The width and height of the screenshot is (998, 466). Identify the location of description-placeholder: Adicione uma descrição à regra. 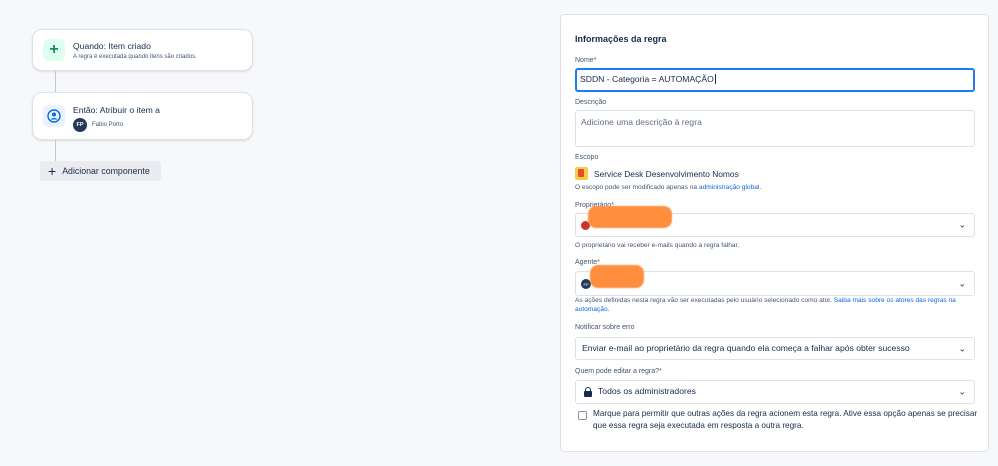
(641, 122).